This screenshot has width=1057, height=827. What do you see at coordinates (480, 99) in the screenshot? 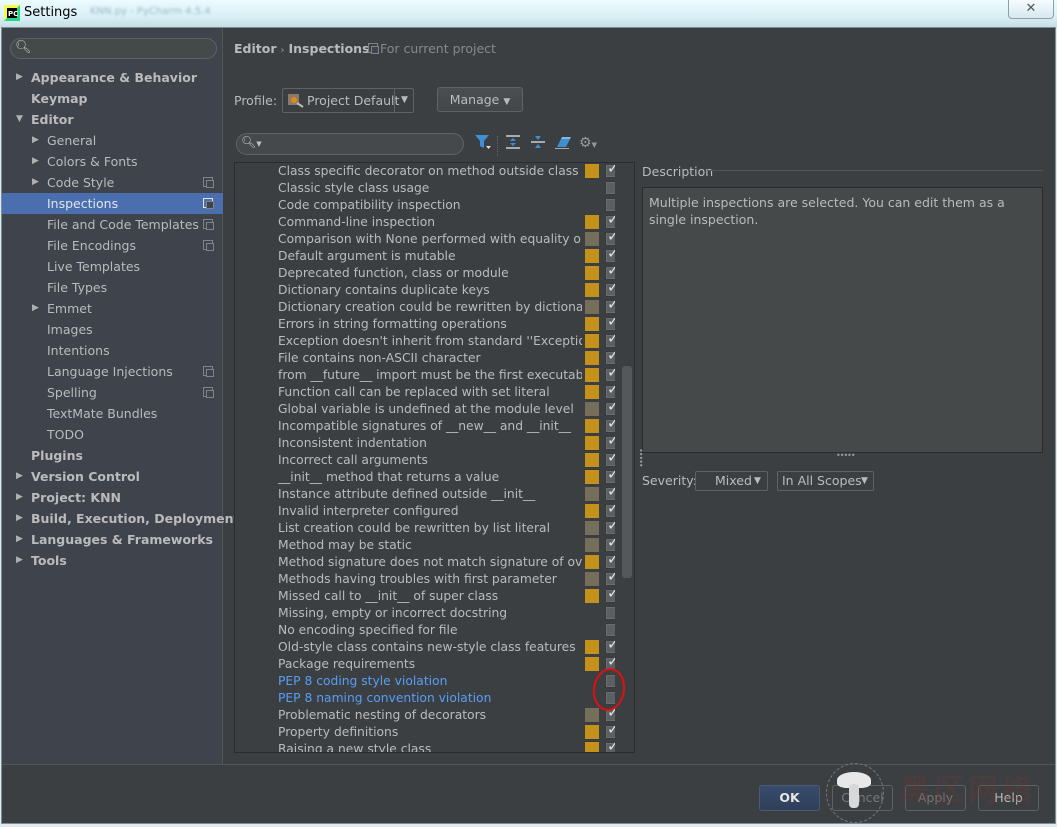
I see `manage-button: Manage ▼` at bounding box center [480, 99].